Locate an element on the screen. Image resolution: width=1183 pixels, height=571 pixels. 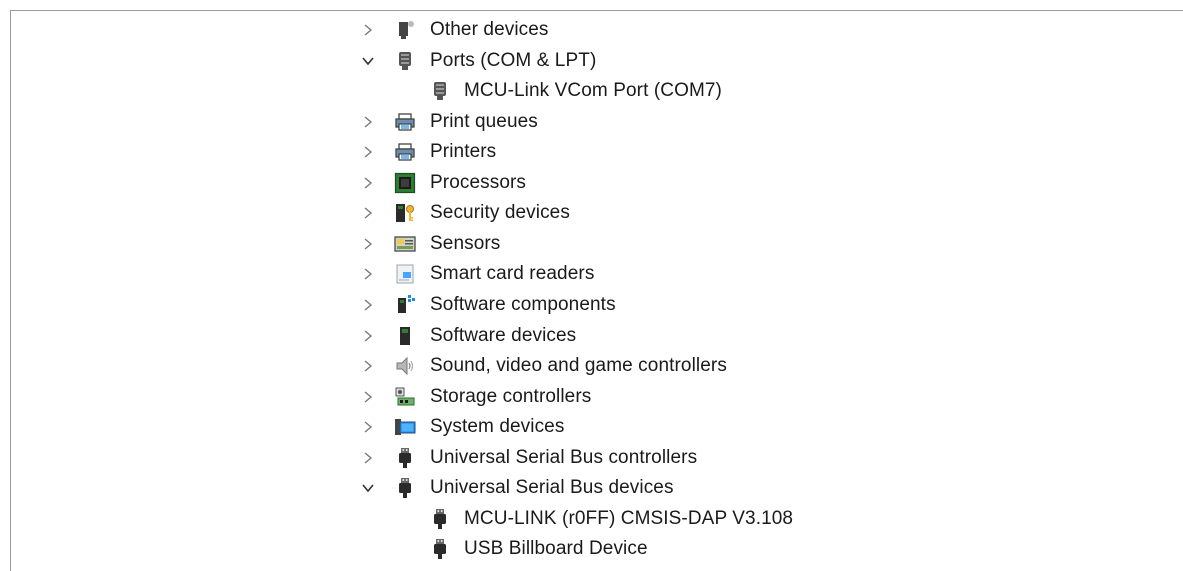
tree-item-universal-serial-bus-devices: Universal Serial Bus devices is located at coordinates (591, 488).